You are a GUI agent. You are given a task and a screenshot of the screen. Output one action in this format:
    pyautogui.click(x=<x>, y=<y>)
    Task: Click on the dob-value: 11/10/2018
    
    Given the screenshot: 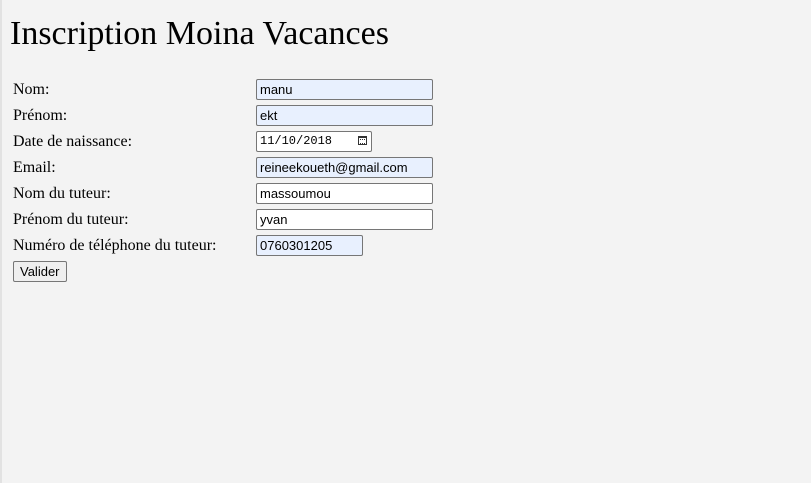 What is the action you would take?
    pyautogui.click(x=296, y=141)
    